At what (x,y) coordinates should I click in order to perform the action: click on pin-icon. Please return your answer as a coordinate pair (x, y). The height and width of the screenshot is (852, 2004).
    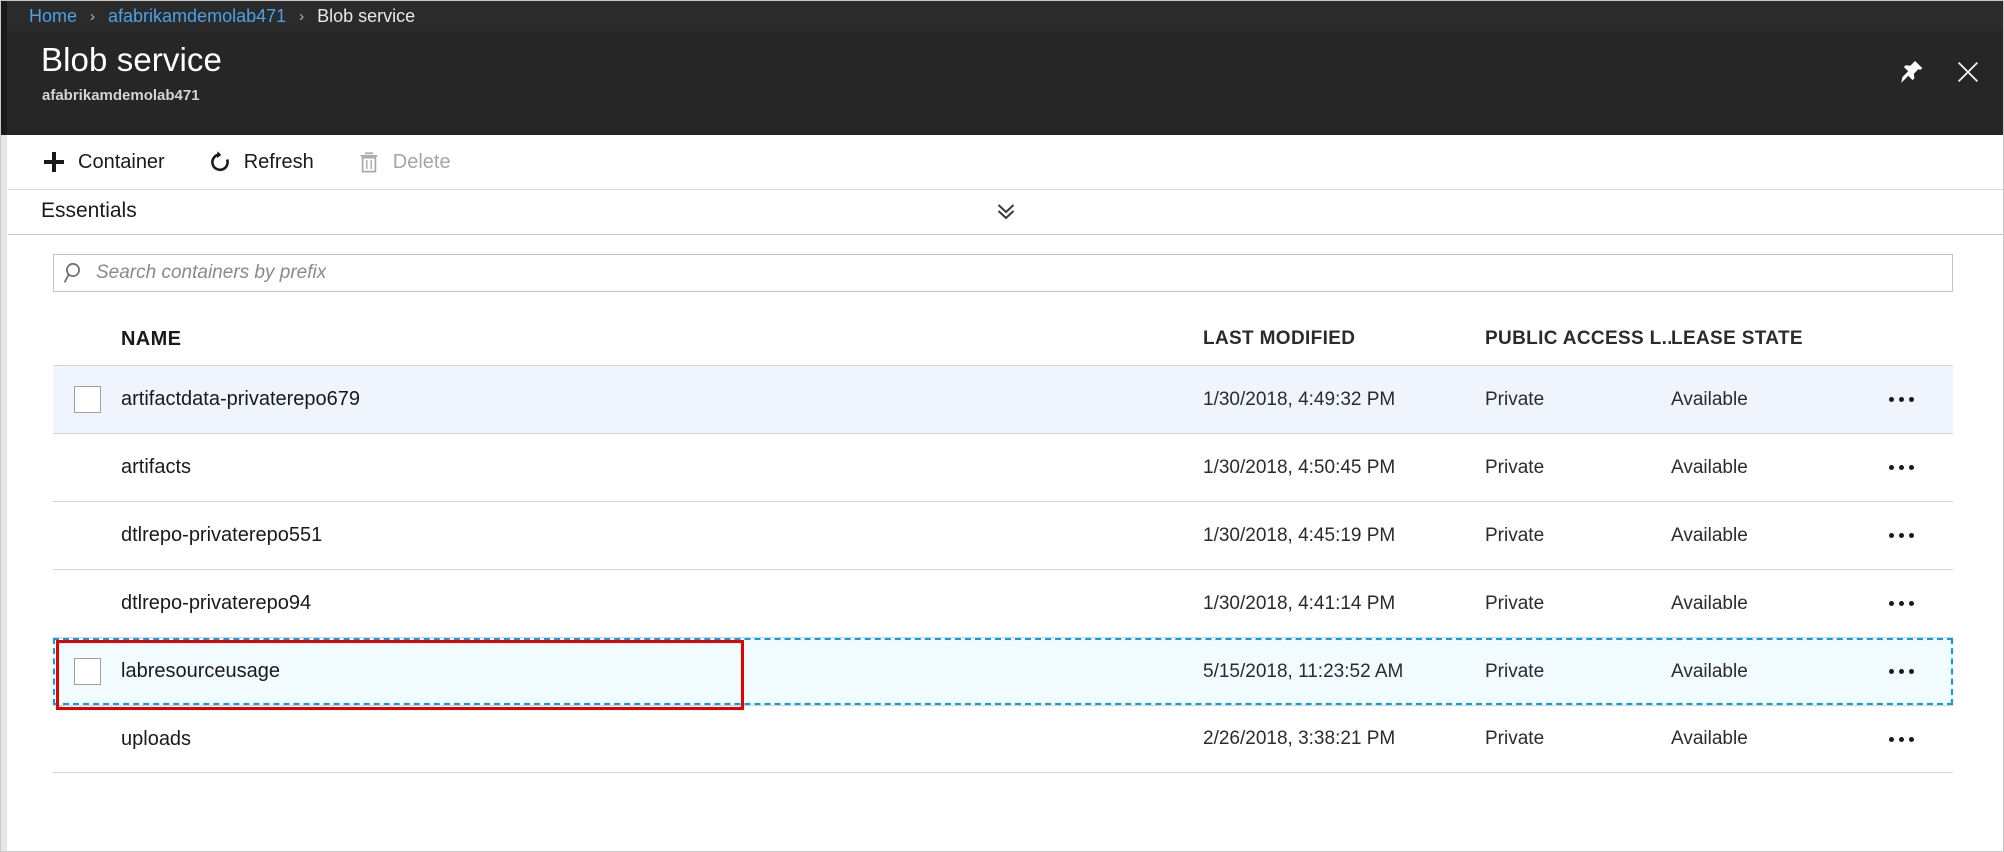
    Looking at the image, I should click on (1912, 72).